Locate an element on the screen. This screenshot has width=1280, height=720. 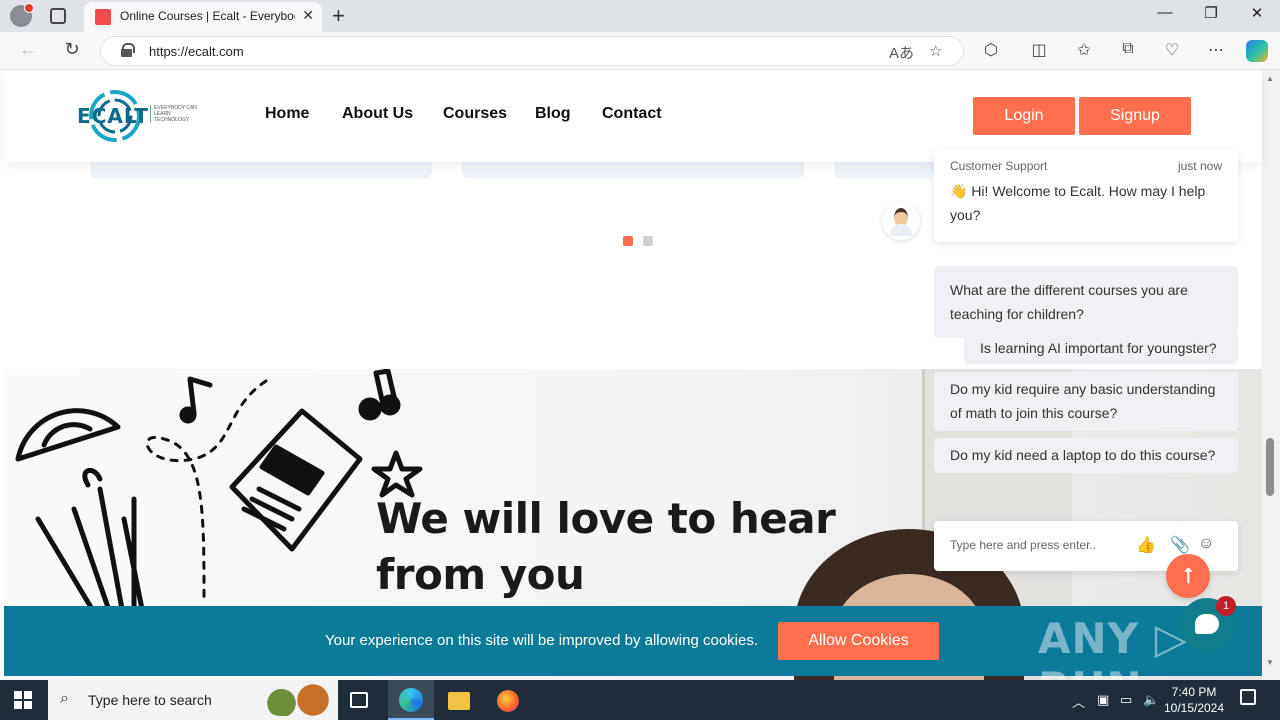
chat-unread-badge: 1 is located at coordinates (1226, 606).